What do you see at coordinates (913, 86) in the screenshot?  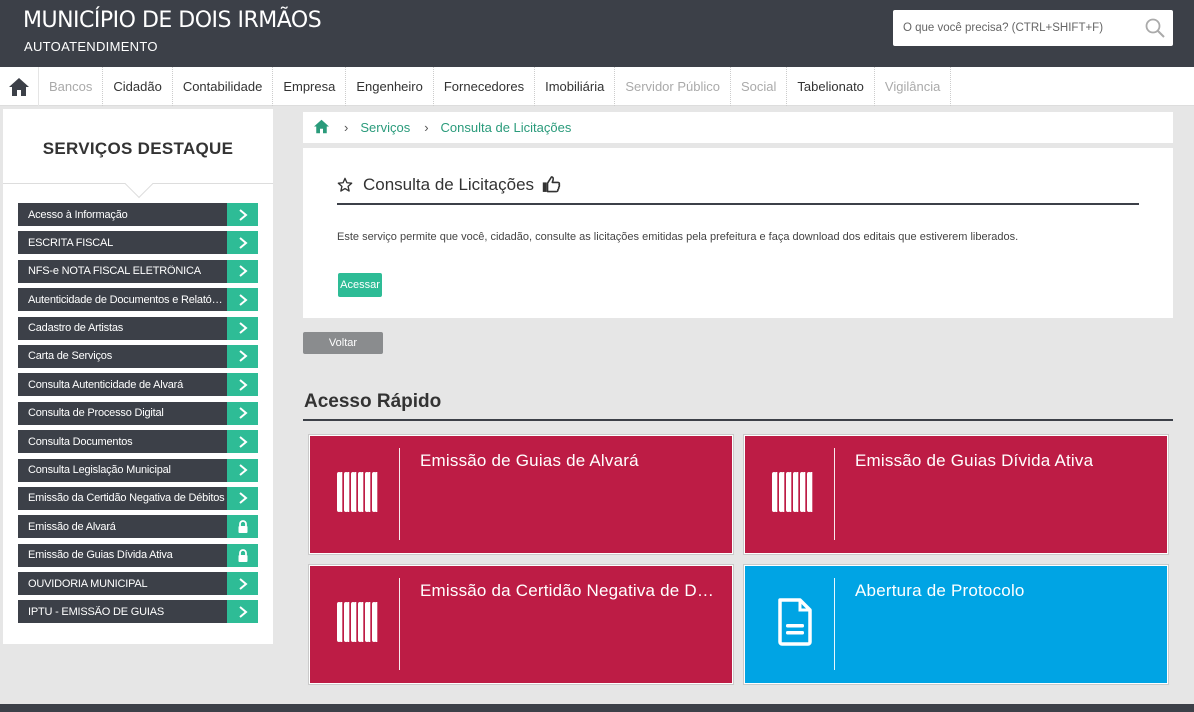 I see `nav-item-vigilancia: Vigilância` at bounding box center [913, 86].